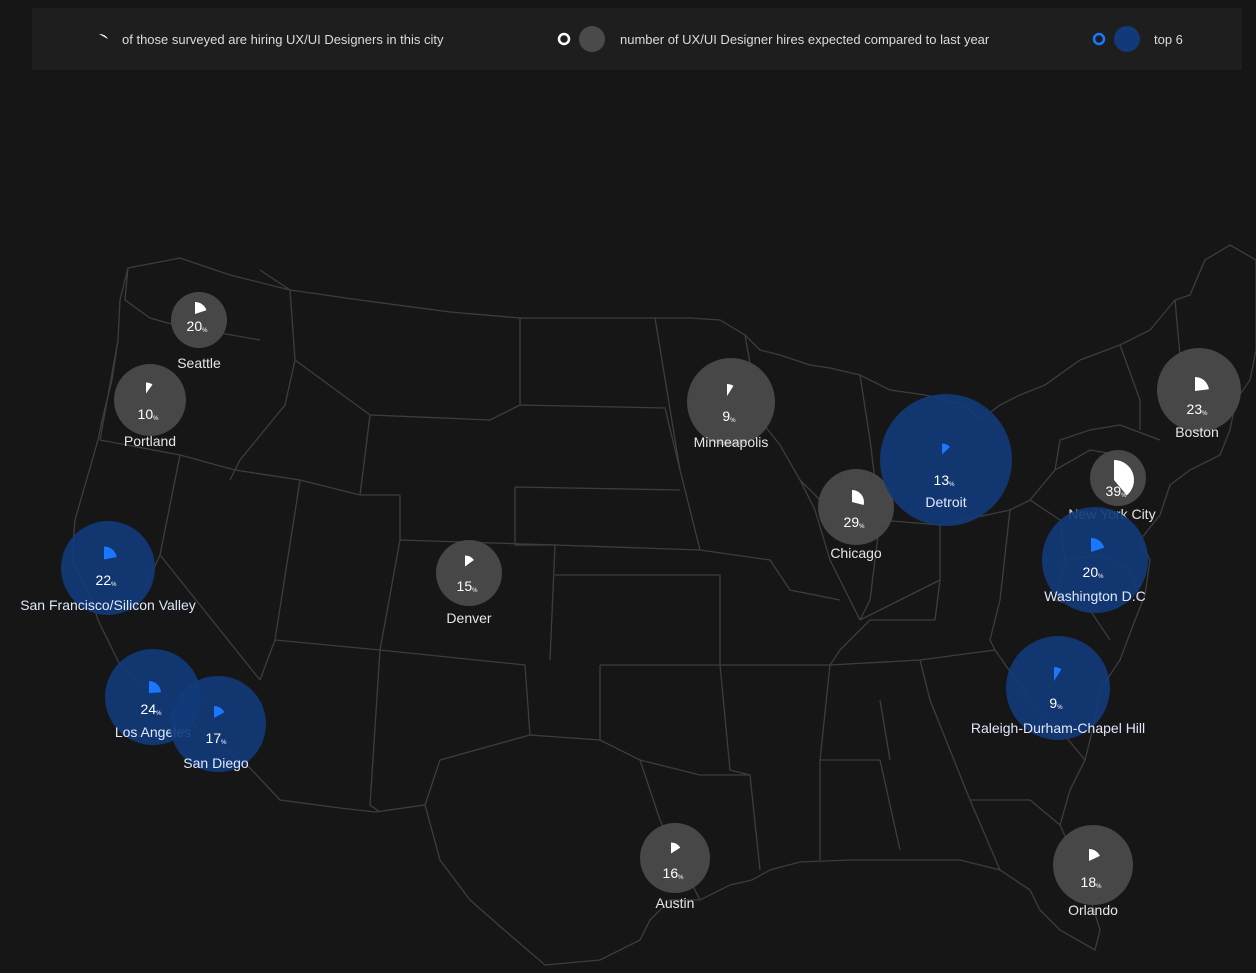  What do you see at coordinates (199, 331) in the screenshot?
I see `city-marker-seattle: 20%Seattle` at bounding box center [199, 331].